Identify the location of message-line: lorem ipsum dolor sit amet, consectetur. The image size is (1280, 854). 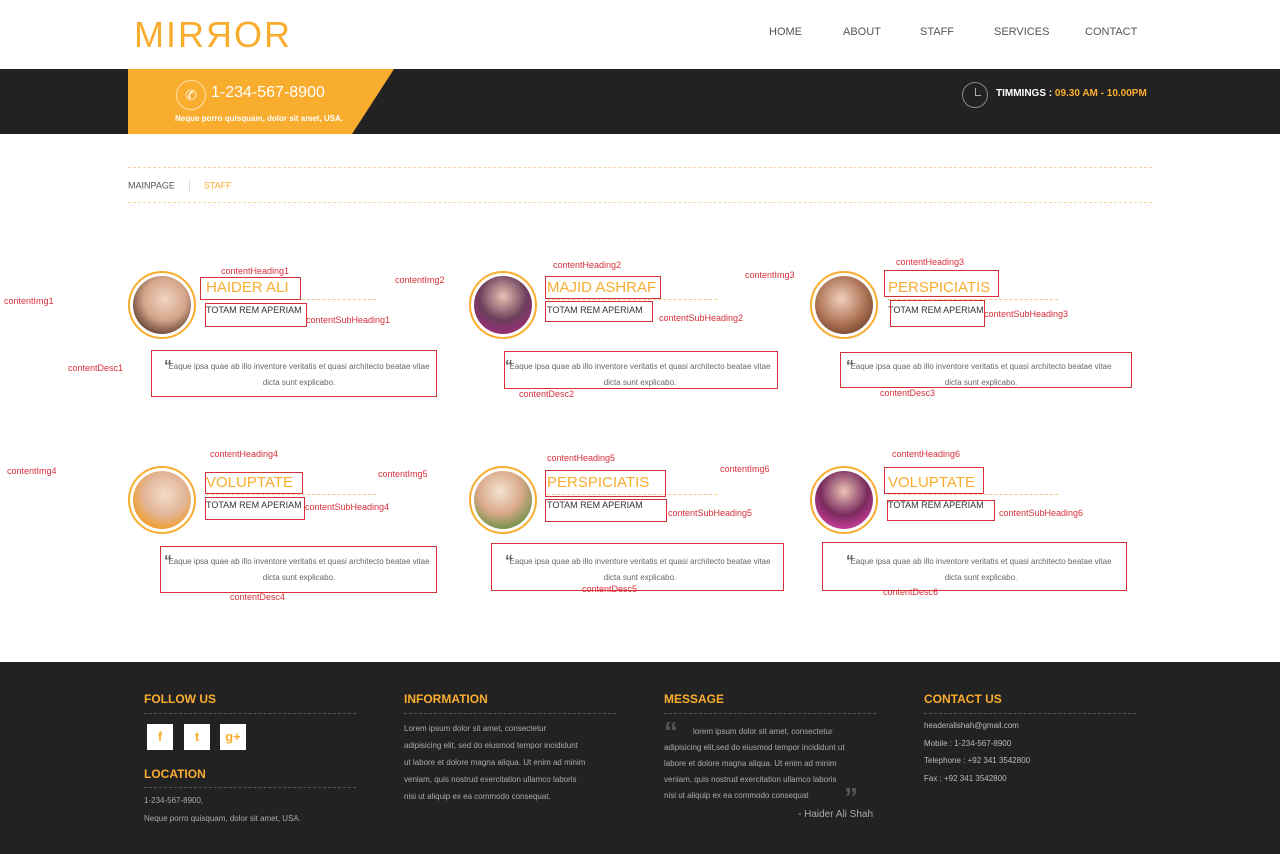
(763, 731).